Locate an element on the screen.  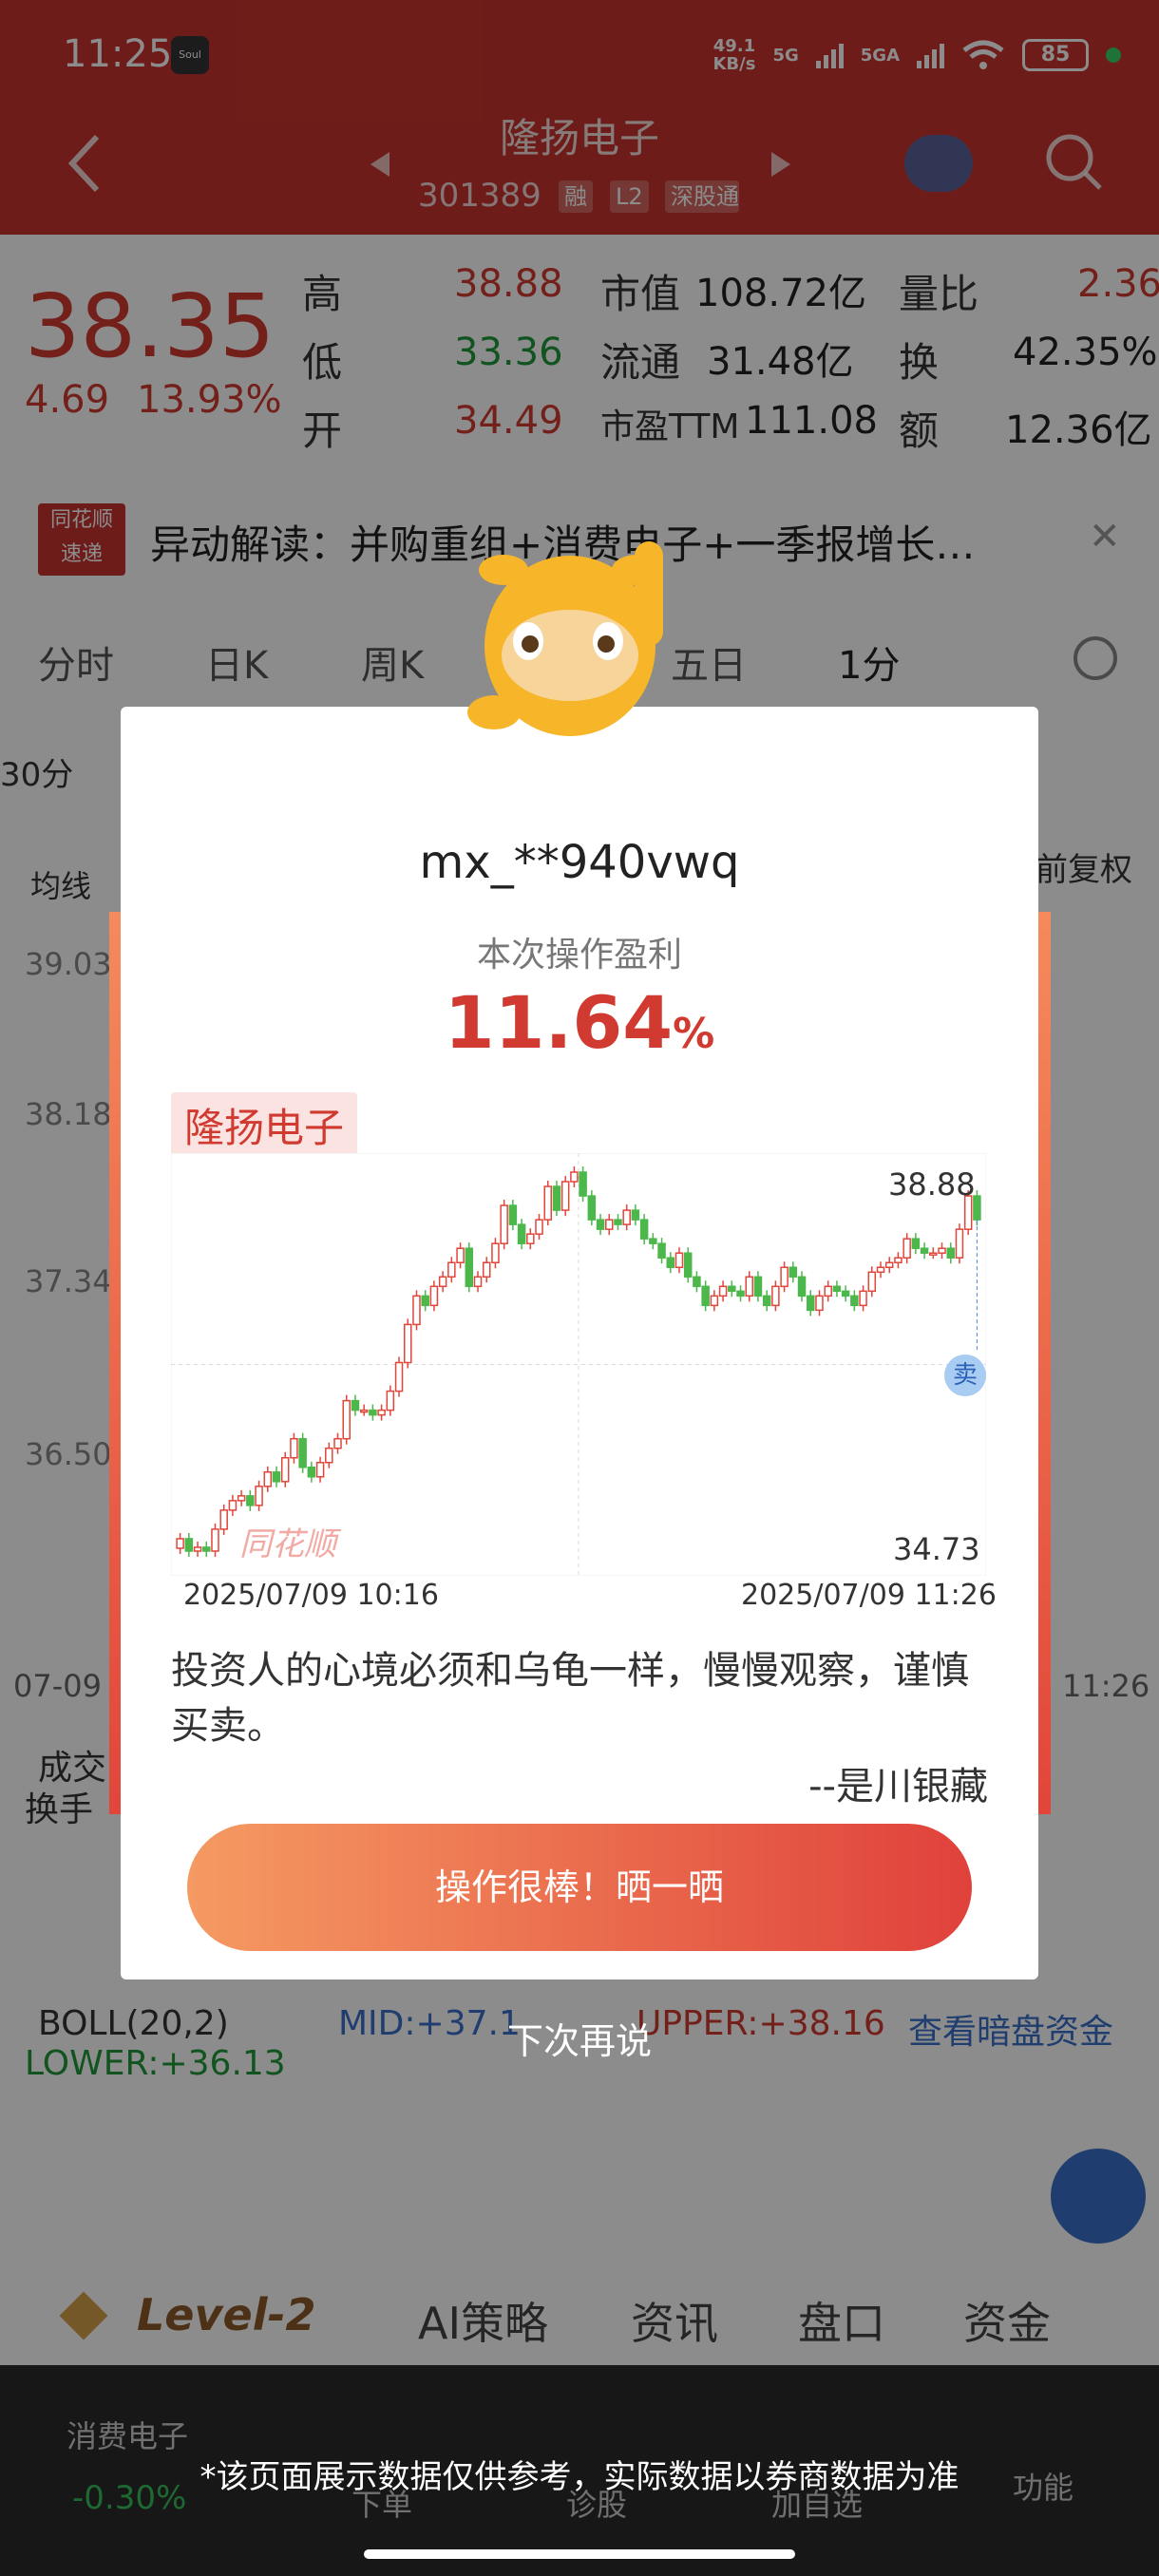
watermark-logo: 同花顺 is located at coordinates (287, 1544).